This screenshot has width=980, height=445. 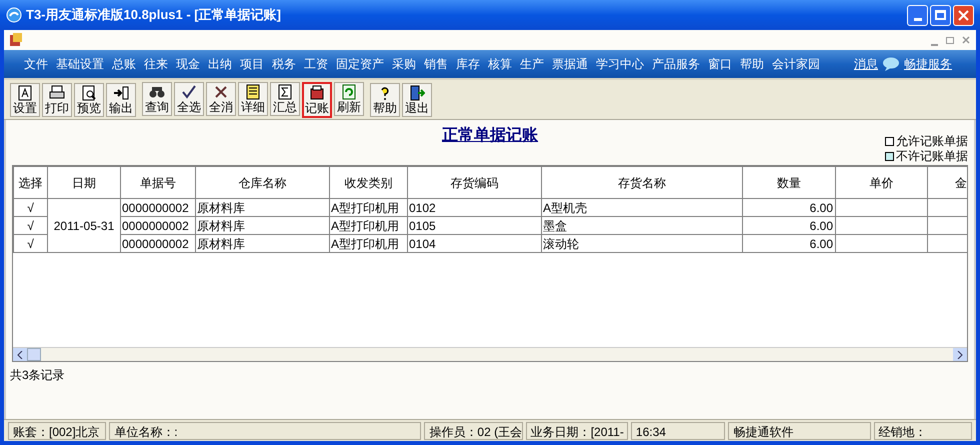 What do you see at coordinates (532, 64) in the screenshot?
I see `menu-item: 生产` at bounding box center [532, 64].